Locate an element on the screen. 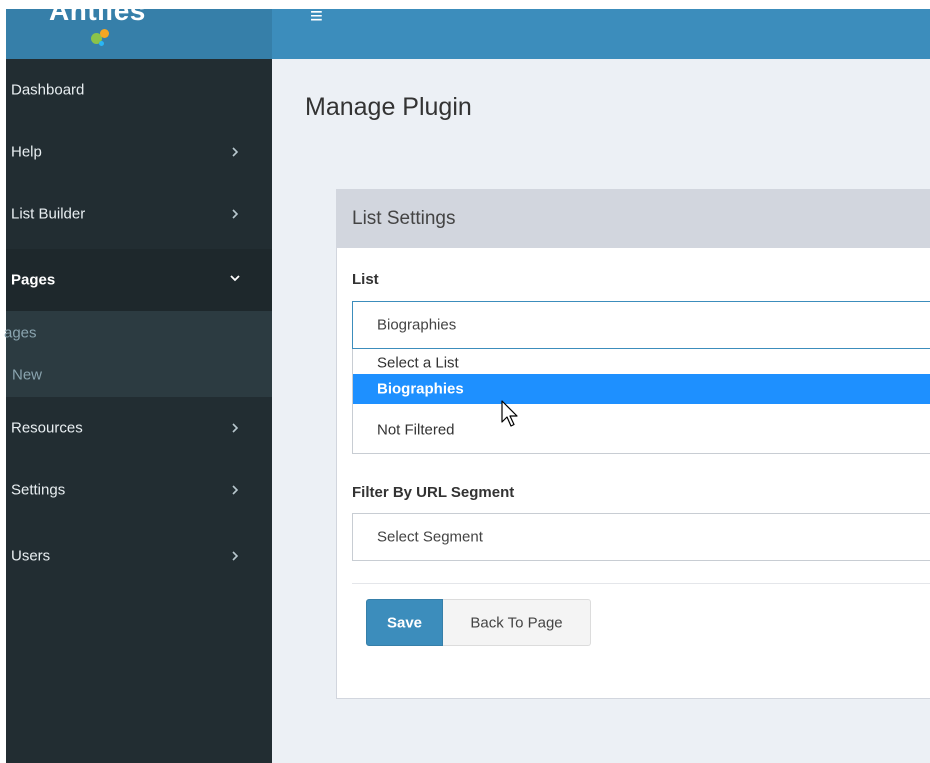 The height and width of the screenshot is (763, 930). sidebar-item-pages: Pages is located at coordinates (139, 280).